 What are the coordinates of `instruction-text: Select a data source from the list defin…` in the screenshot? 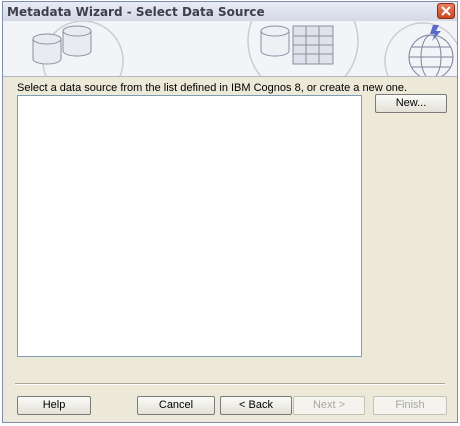 It's located at (212, 88).